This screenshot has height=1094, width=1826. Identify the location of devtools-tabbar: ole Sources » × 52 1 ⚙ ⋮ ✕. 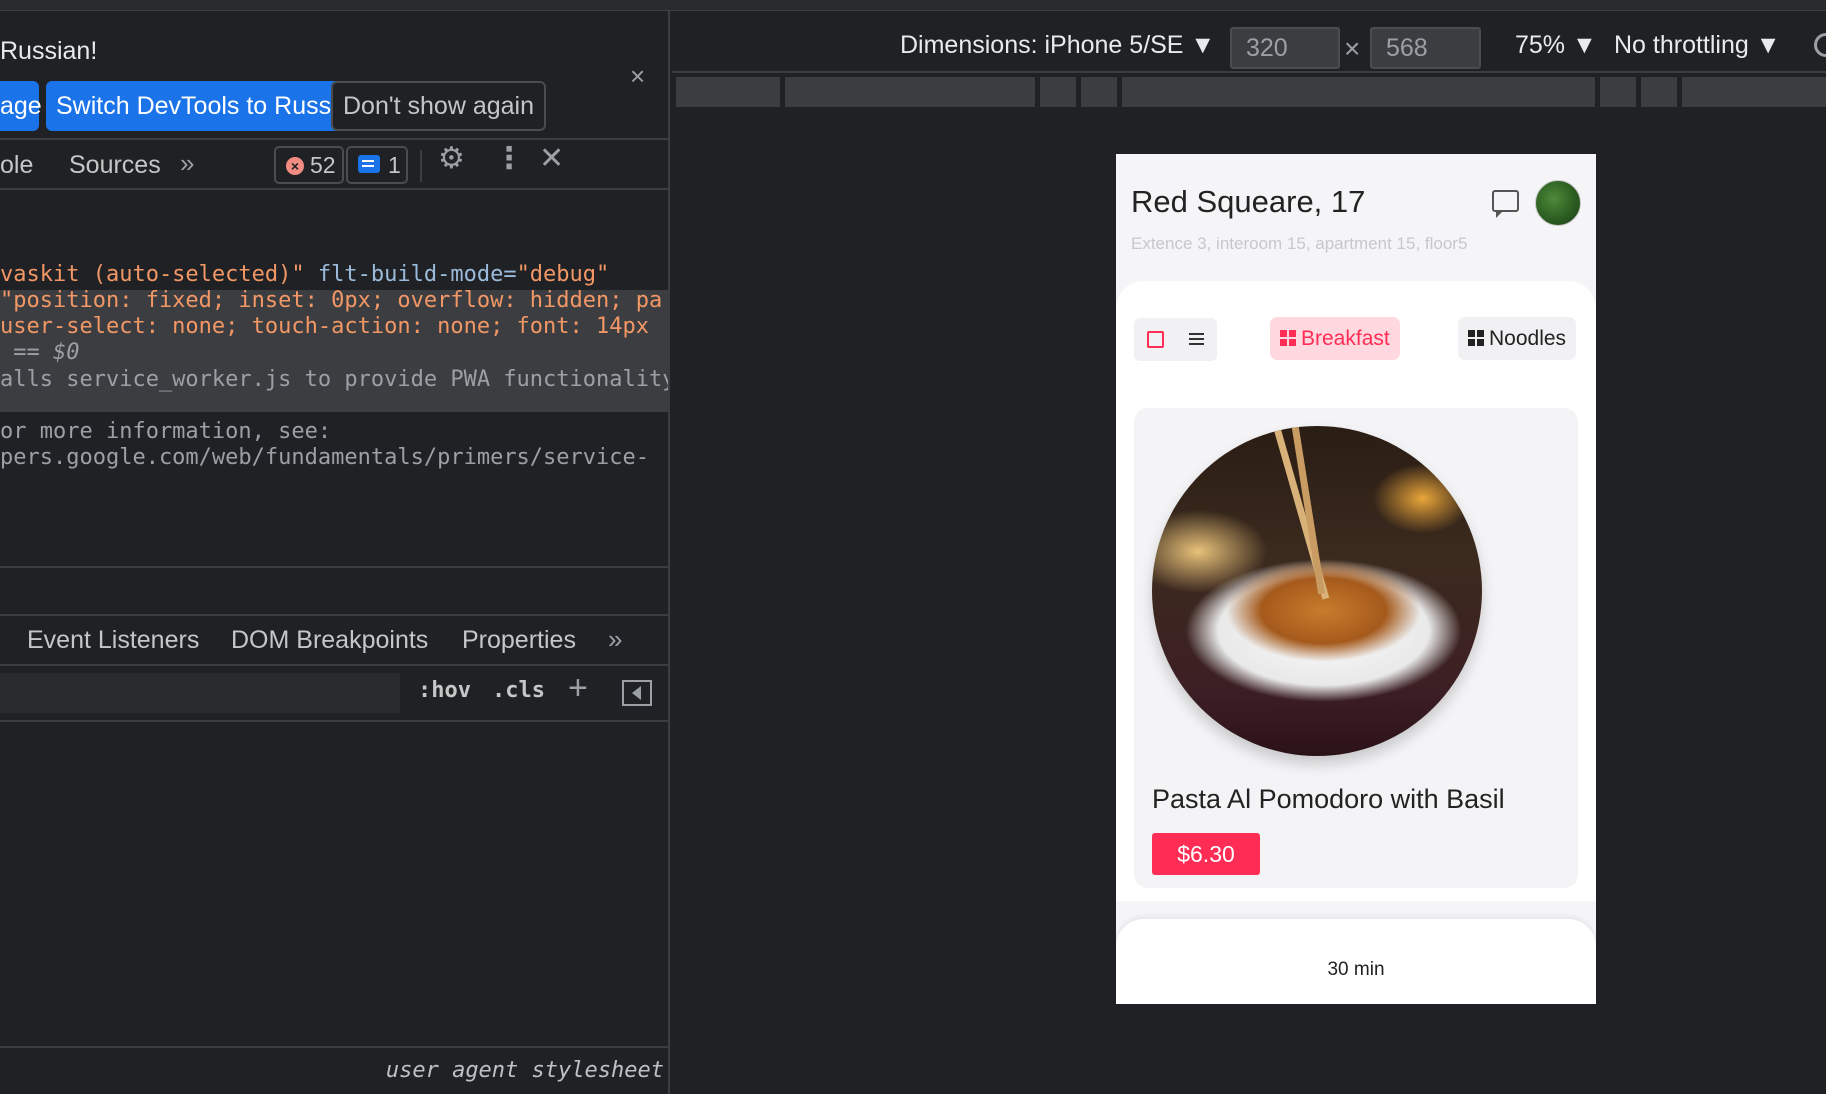
(334, 164).